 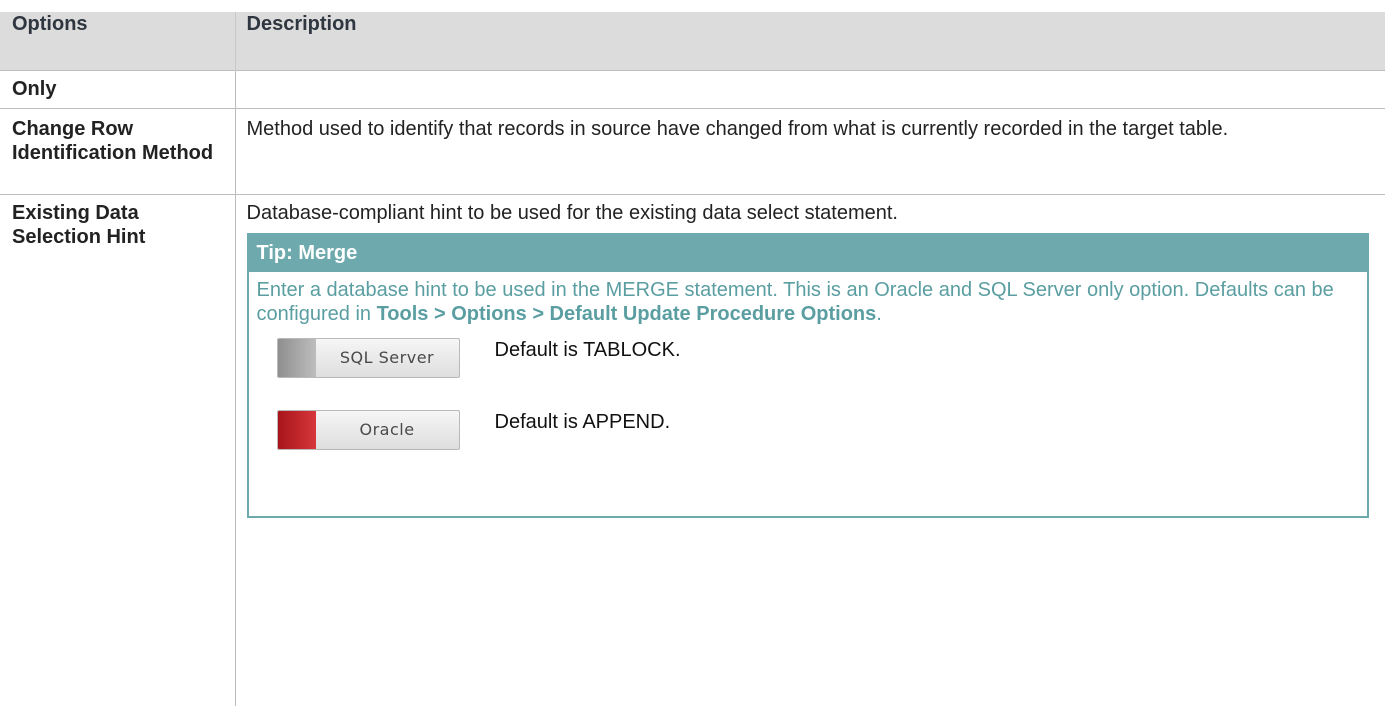 I want to click on option-name: Existing Data Selection Hint, so click(x=117, y=450).